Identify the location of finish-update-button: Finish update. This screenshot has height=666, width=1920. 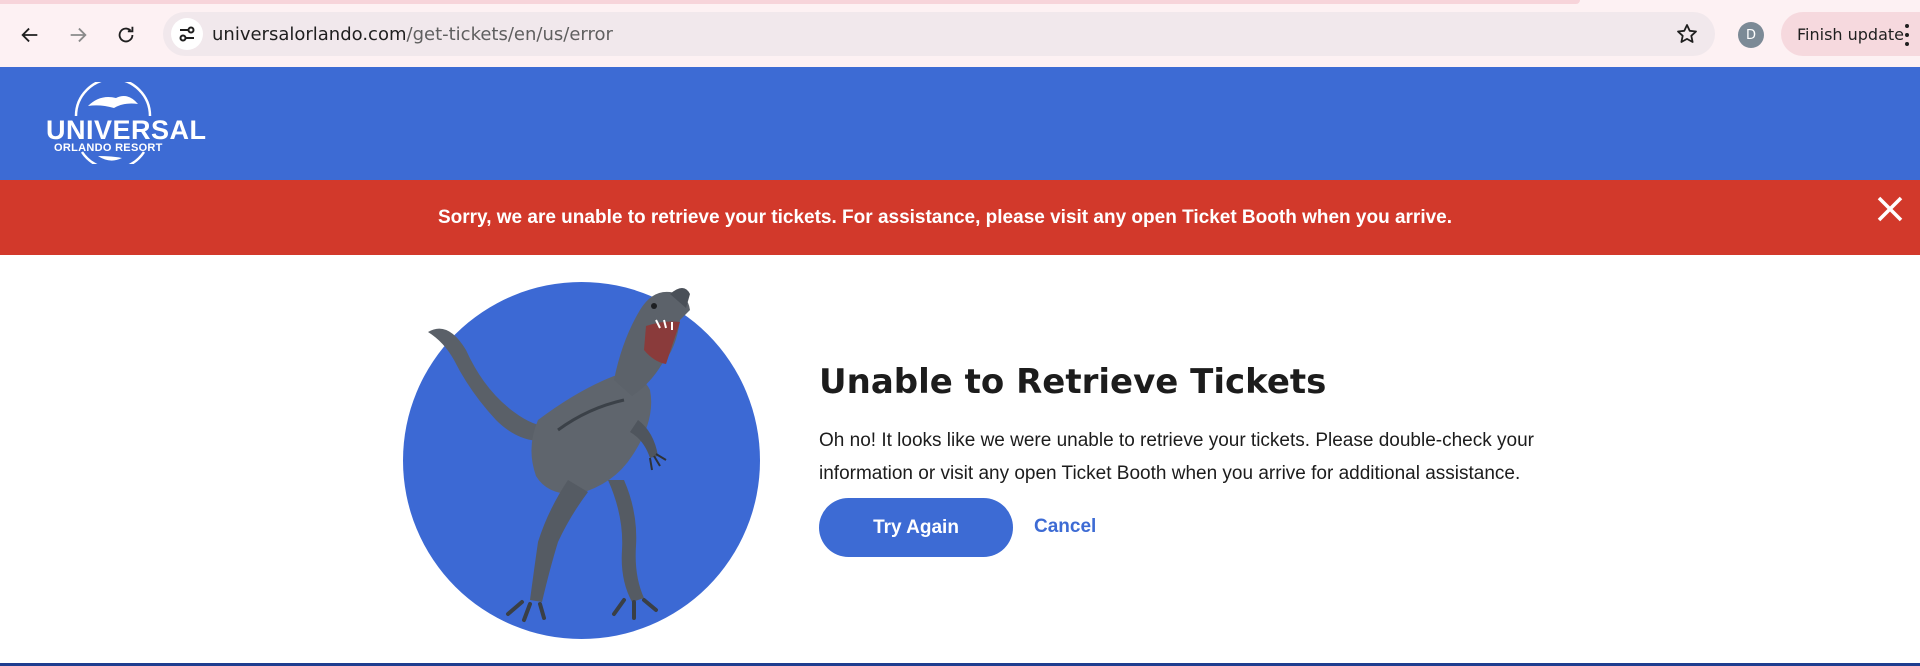
(1850, 34).